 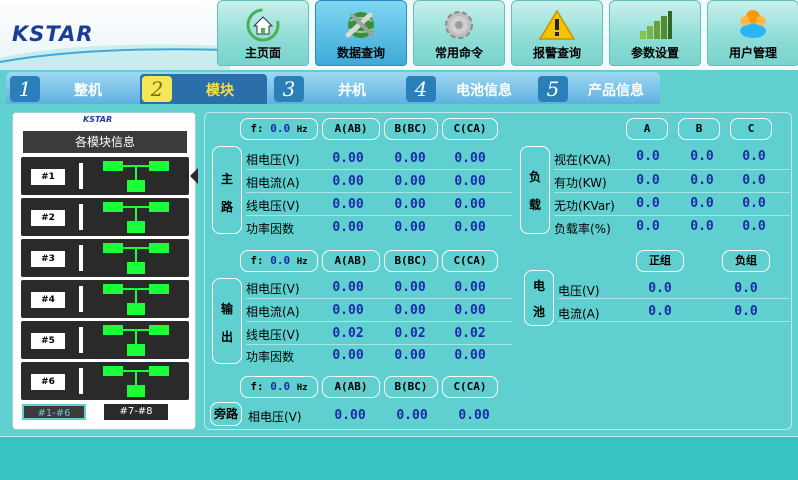 What do you see at coordinates (335, 89) in the screenshot?
I see `tab-parallel: 3 并机` at bounding box center [335, 89].